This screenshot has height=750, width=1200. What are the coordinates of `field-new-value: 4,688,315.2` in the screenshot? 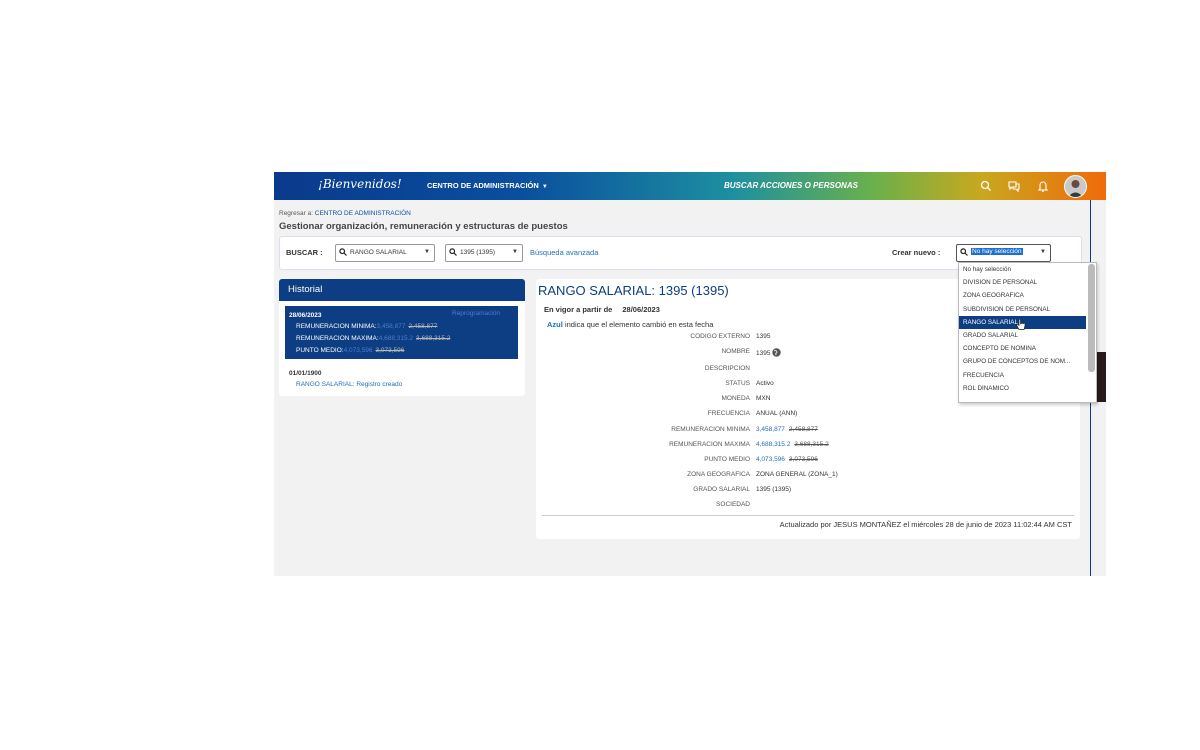 It's located at (773, 444).